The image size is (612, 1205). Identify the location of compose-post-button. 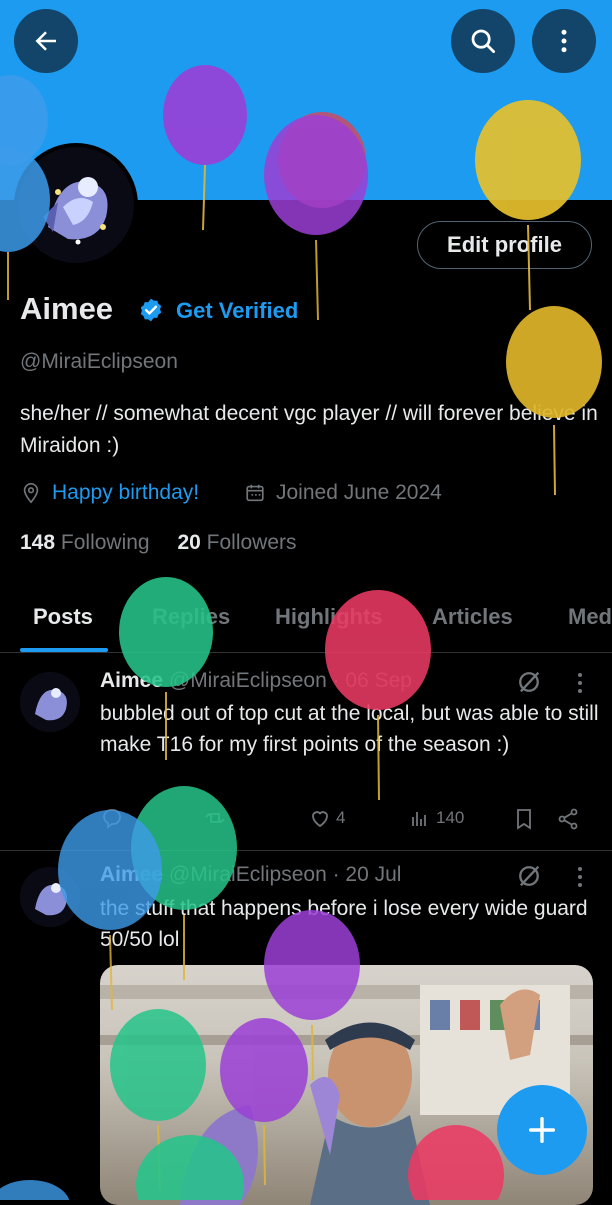
(542, 1130).